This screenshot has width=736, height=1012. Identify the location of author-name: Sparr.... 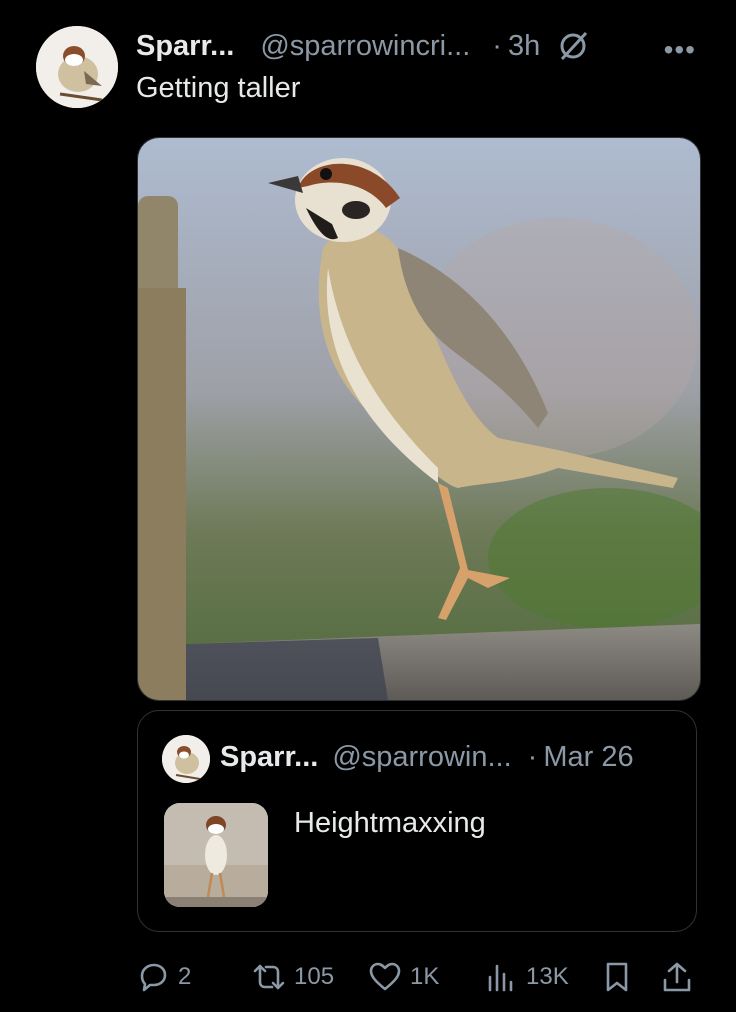
(185, 46).